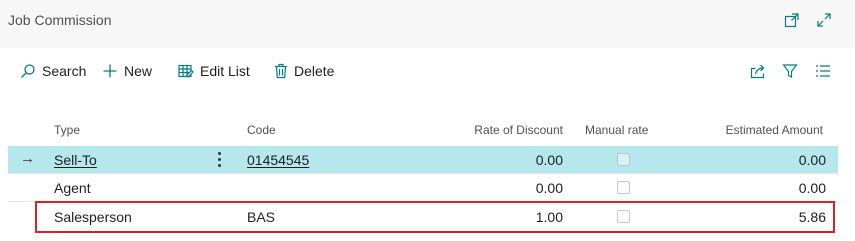 The image size is (855, 241). What do you see at coordinates (93, 217) in the screenshot?
I see `type-cell: Salesperson` at bounding box center [93, 217].